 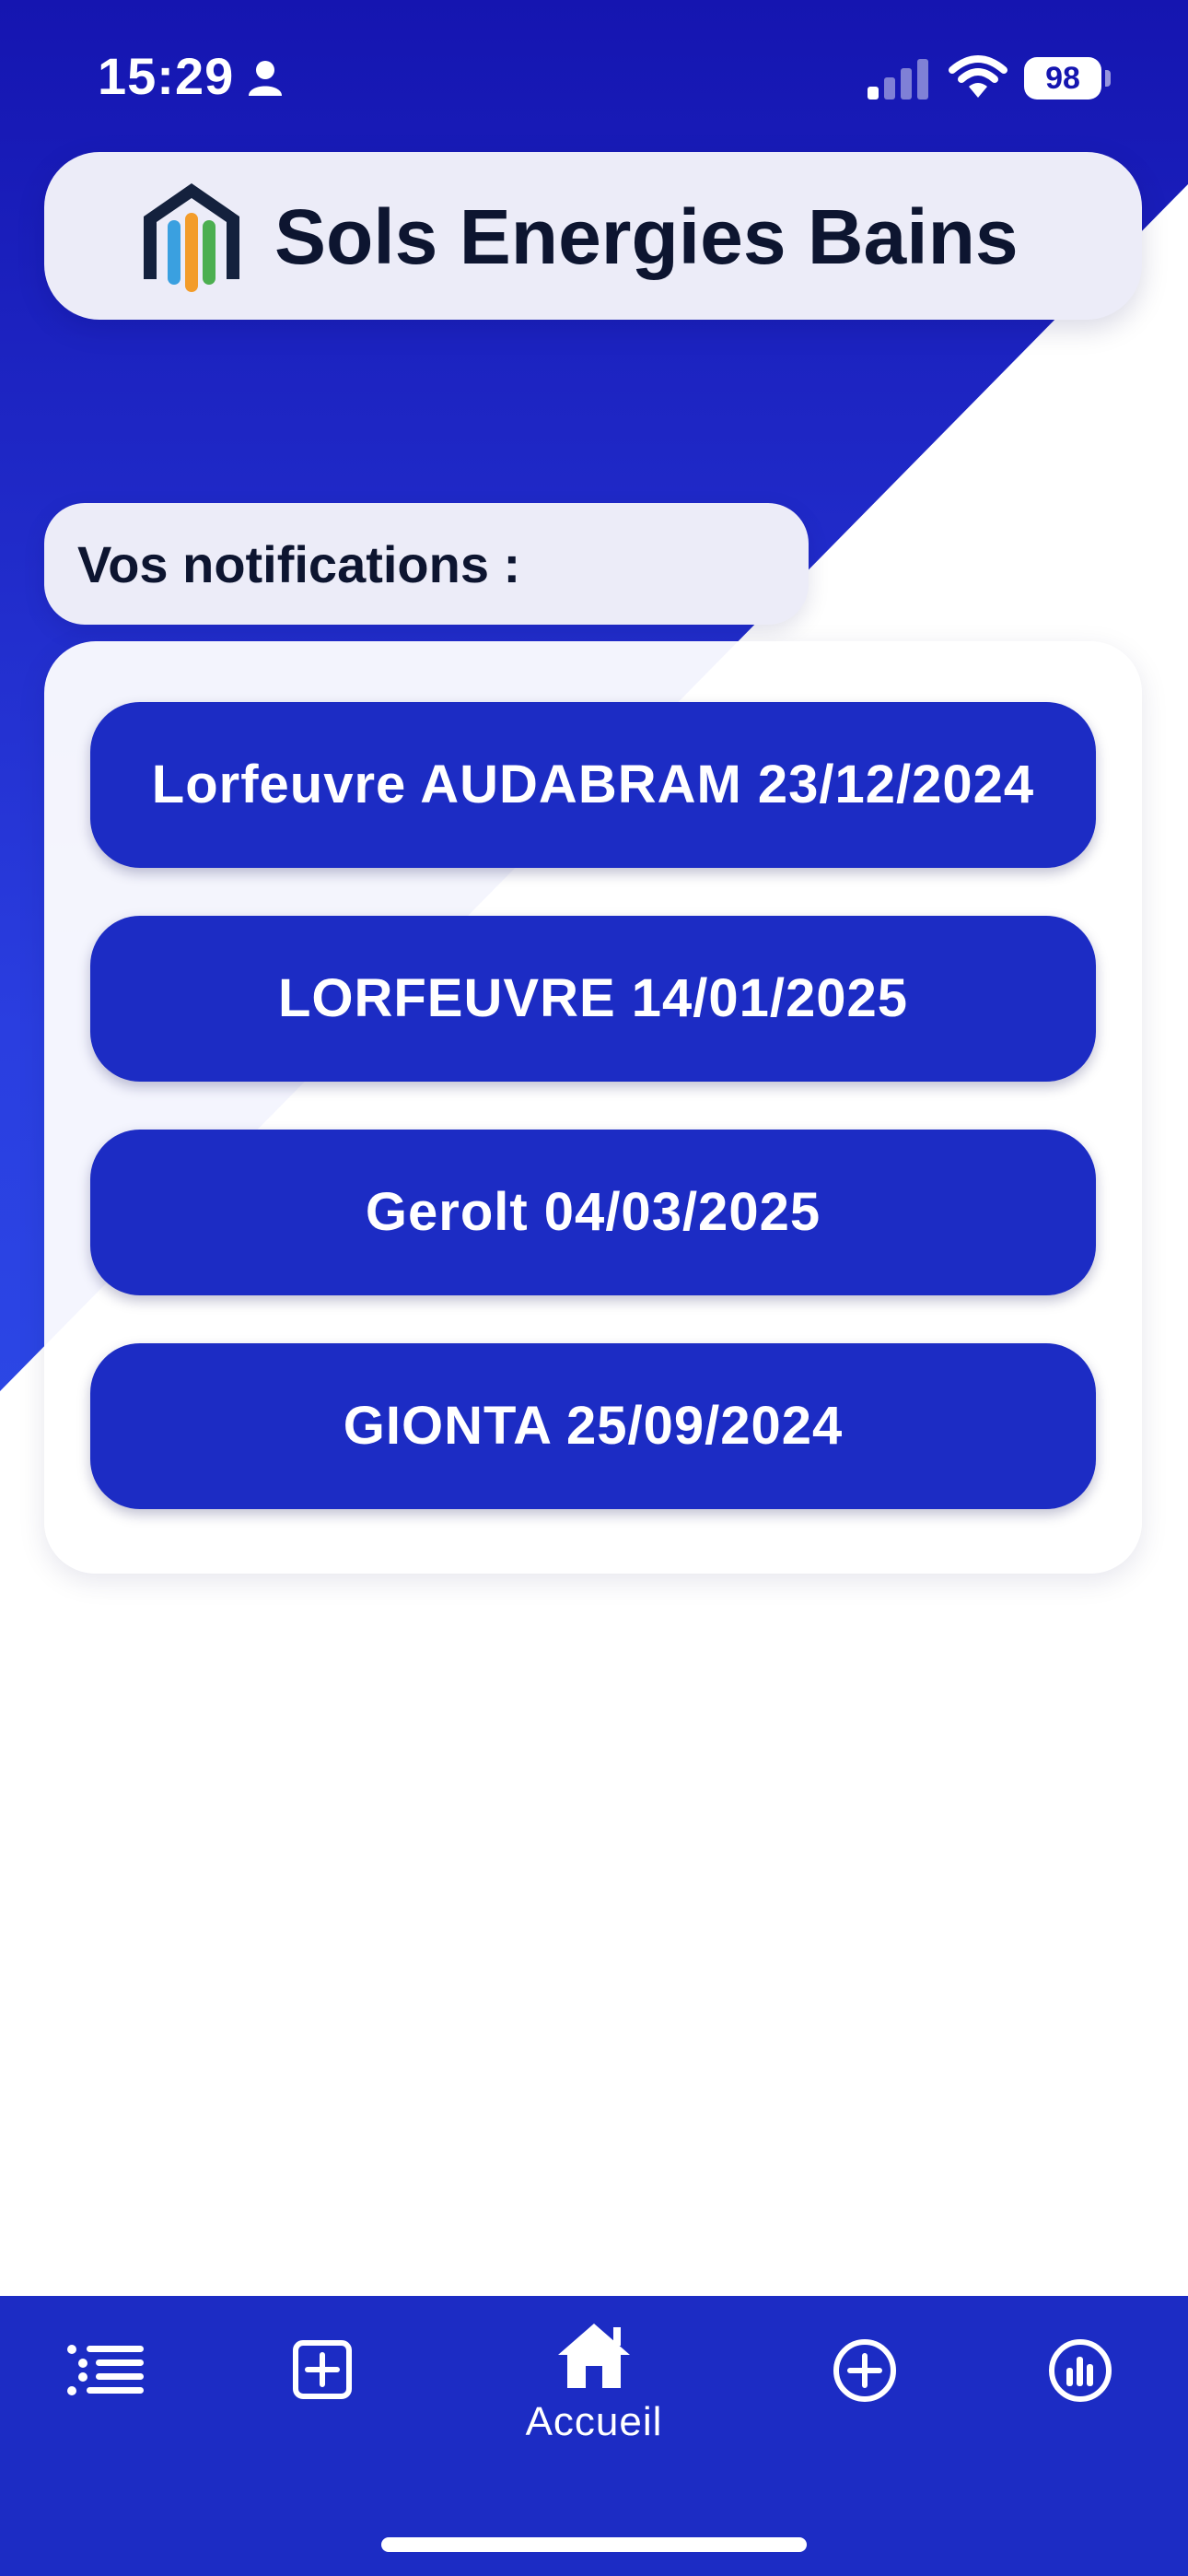 What do you see at coordinates (593, 999) in the screenshot?
I see `notification-button: LORFEUVRE 14/01/2025` at bounding box center [593, 999].